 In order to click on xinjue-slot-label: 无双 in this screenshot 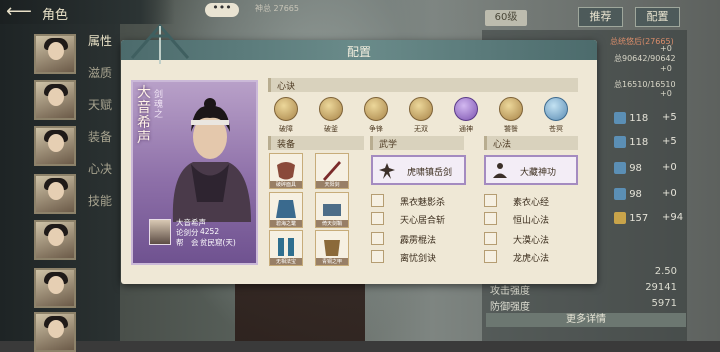, I will do `click(421, 129)`.